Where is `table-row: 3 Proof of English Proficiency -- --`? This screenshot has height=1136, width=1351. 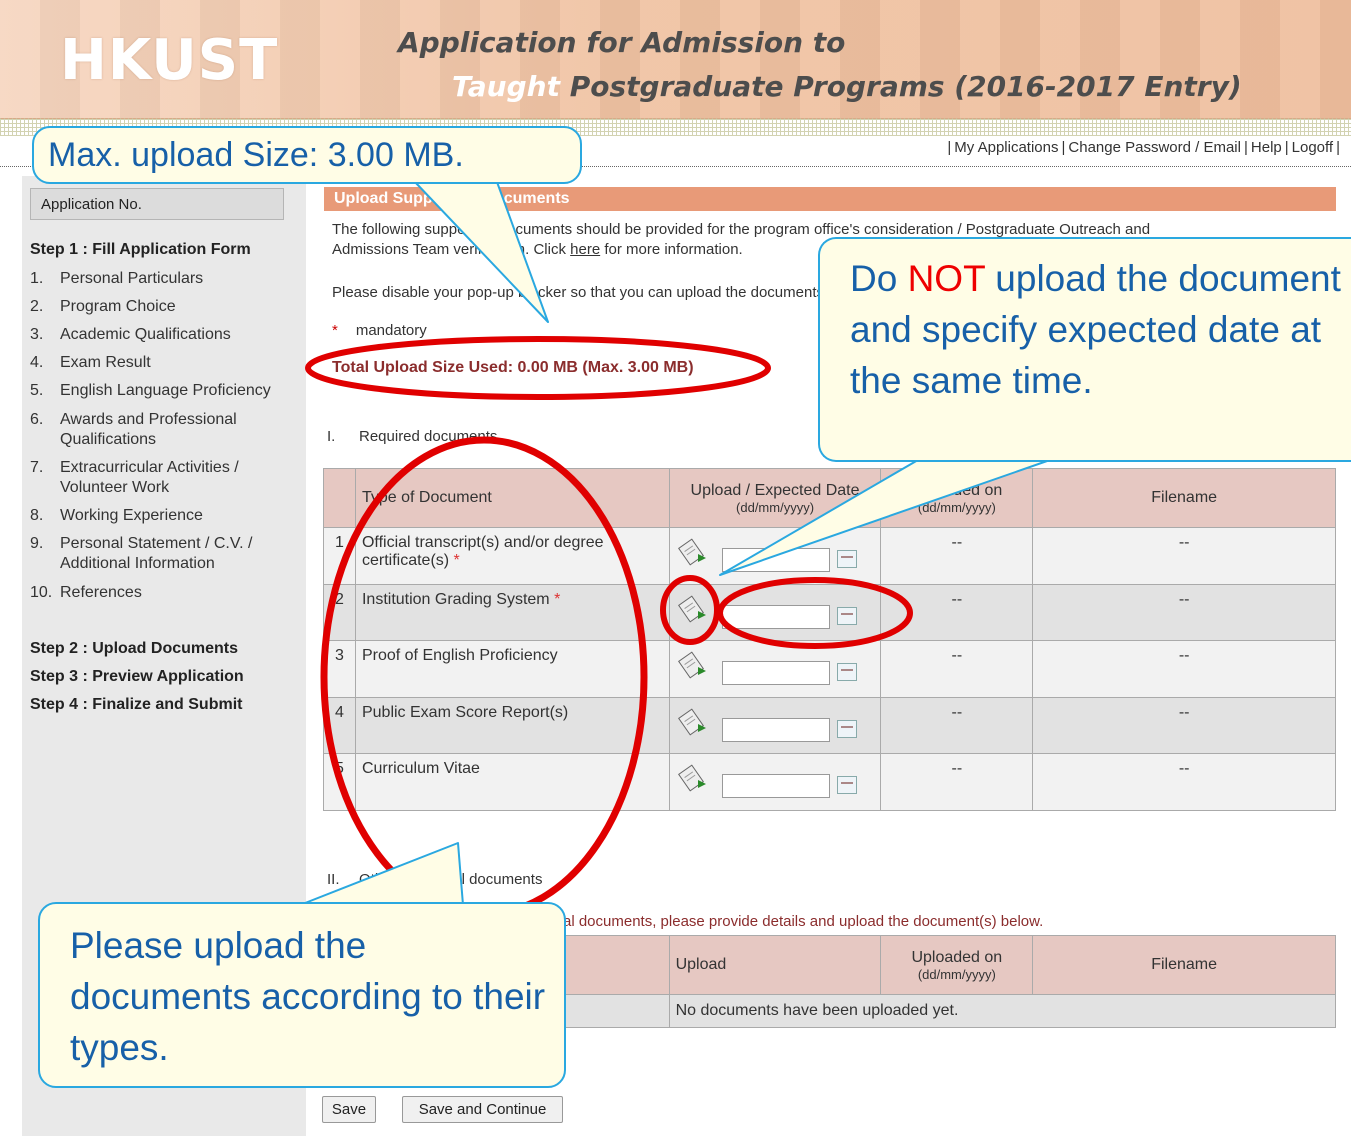
table-row: 3 Proof of English Proficiency -- -- is located at coordinates (829, 669).